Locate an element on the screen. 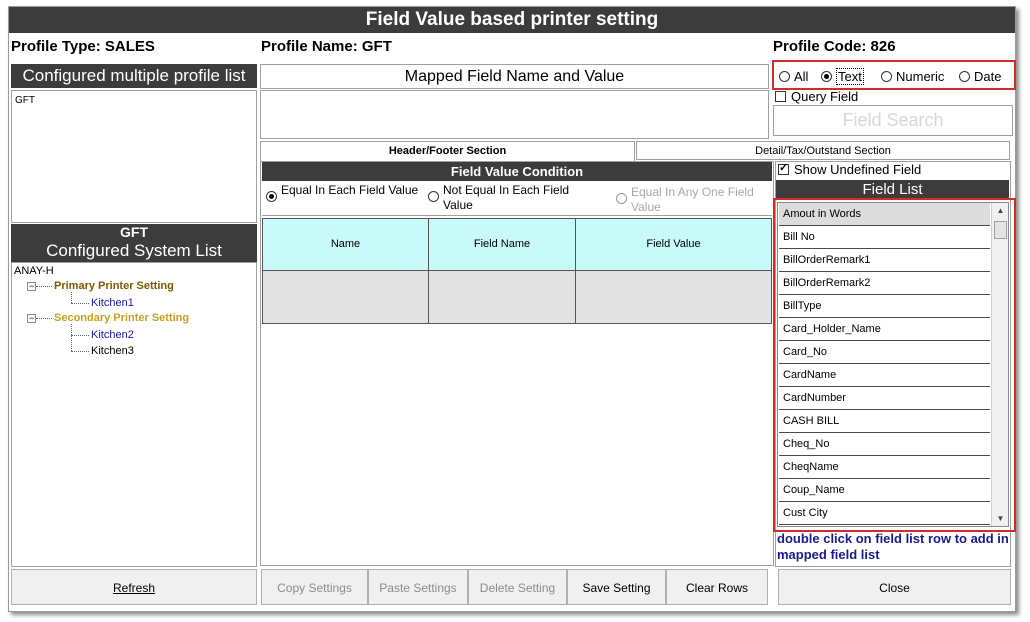 This screenshot has height=622, width=1030. mapped-field-header: Mapped Field Name and Value is located at coordinates (514, 76).